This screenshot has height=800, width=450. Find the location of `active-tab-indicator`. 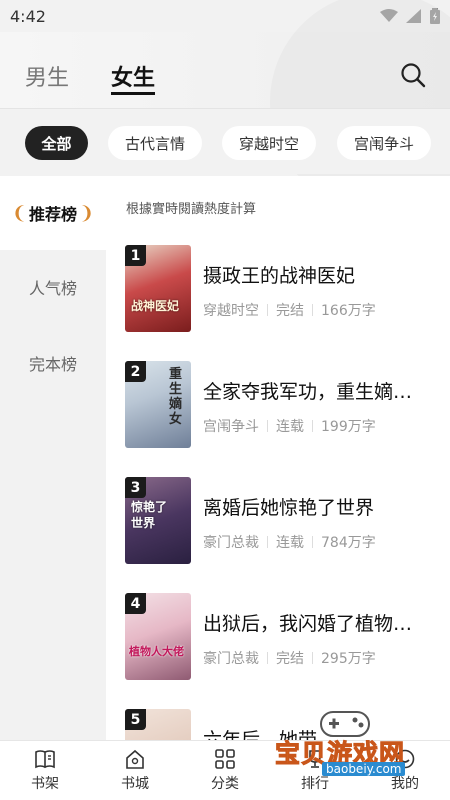

active-tab-indicator is located at coordinates (133, 93).